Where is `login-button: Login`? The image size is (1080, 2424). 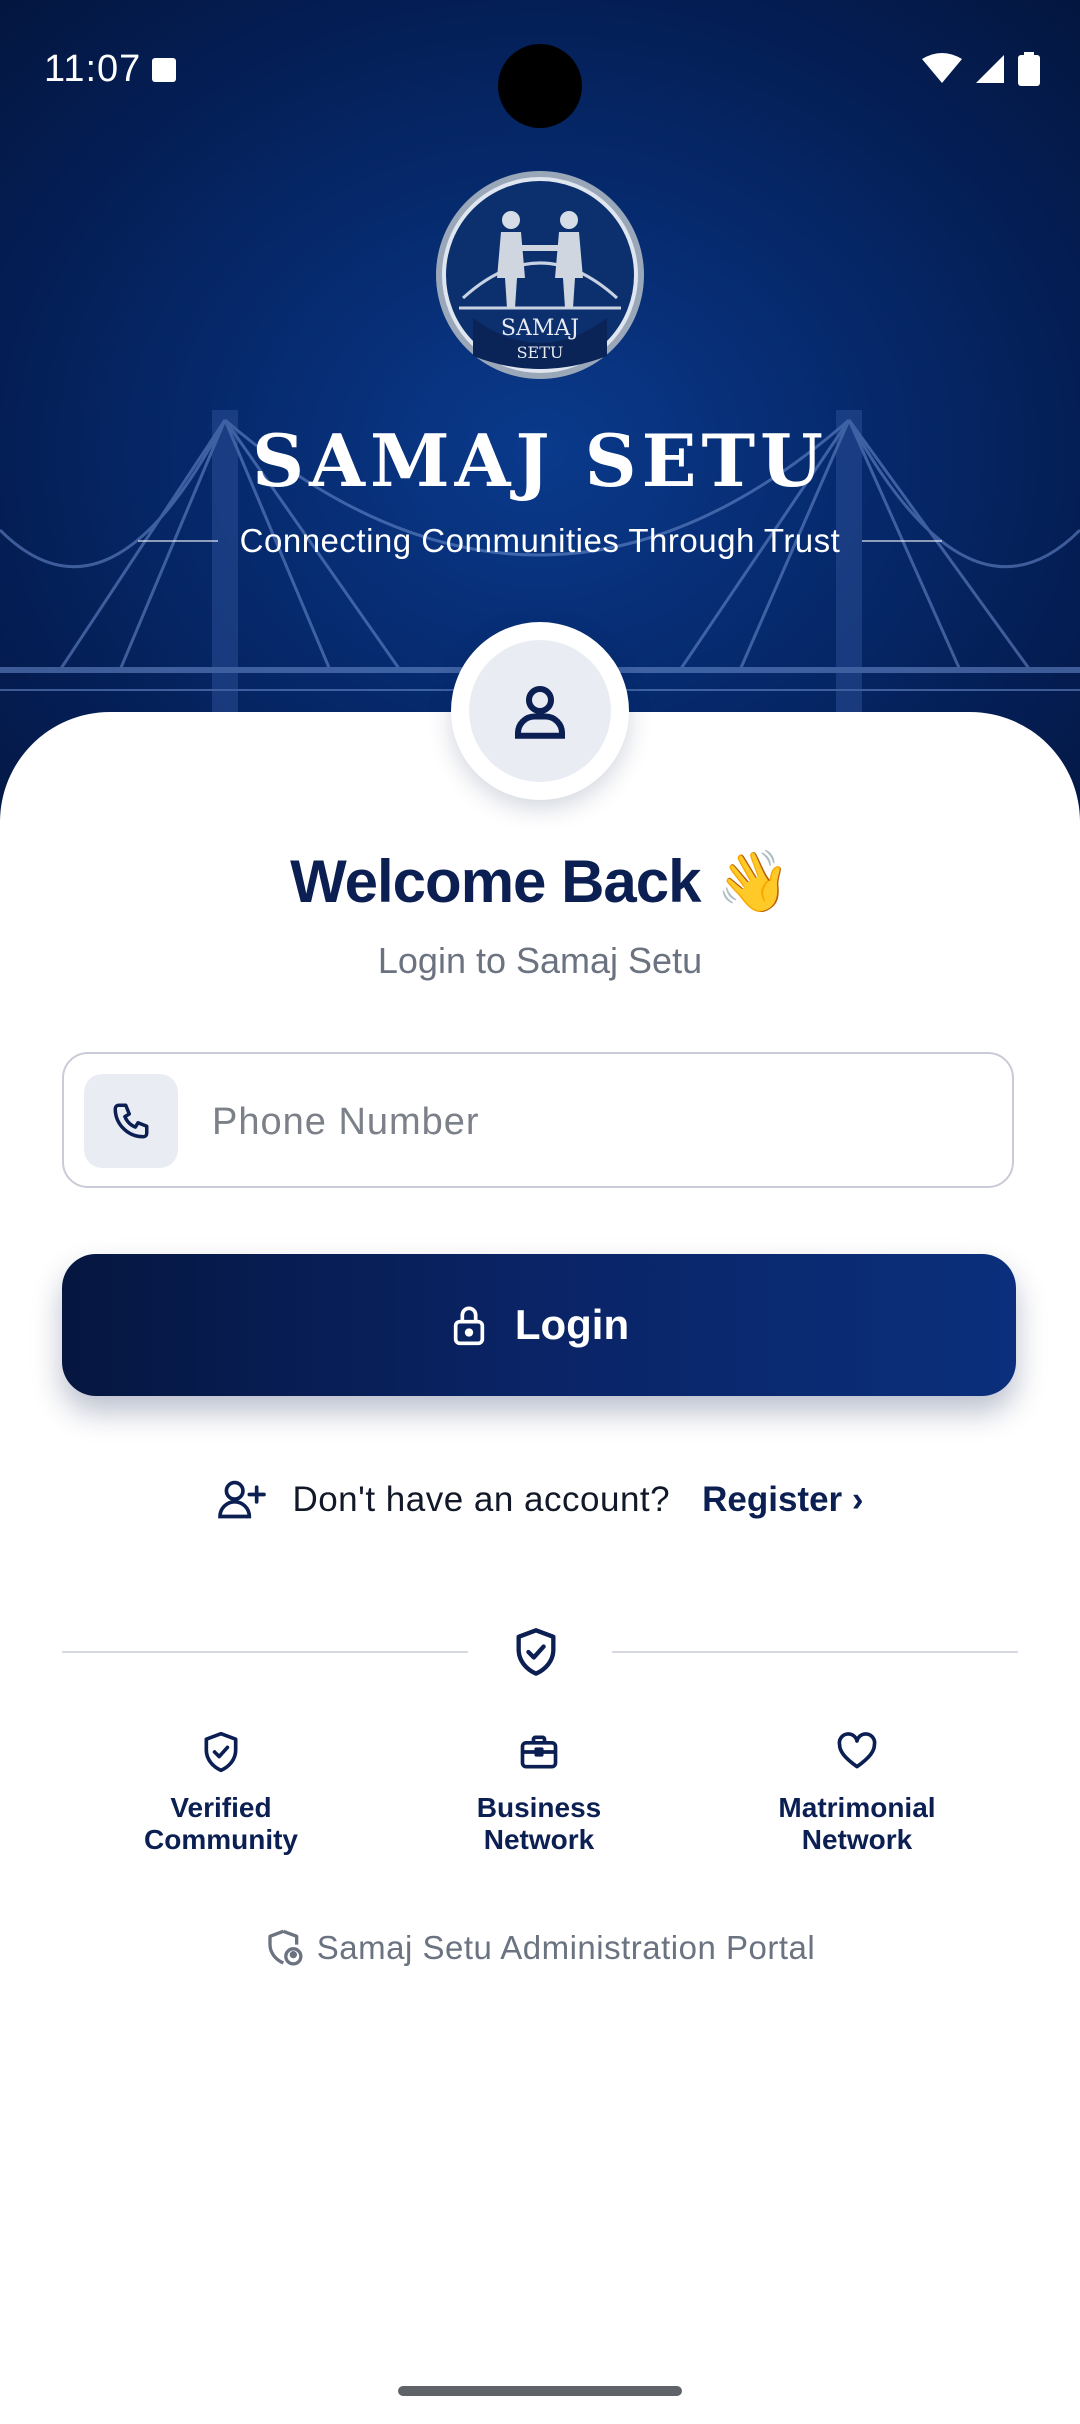 login-button: Login is located at coordinates (539, 1325).